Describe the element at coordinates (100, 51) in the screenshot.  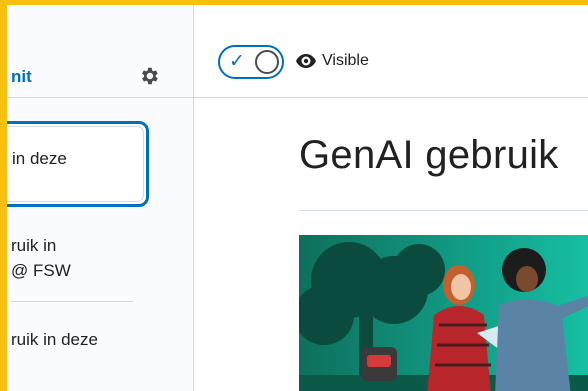
I see `sidebar-header: nit` at that location.